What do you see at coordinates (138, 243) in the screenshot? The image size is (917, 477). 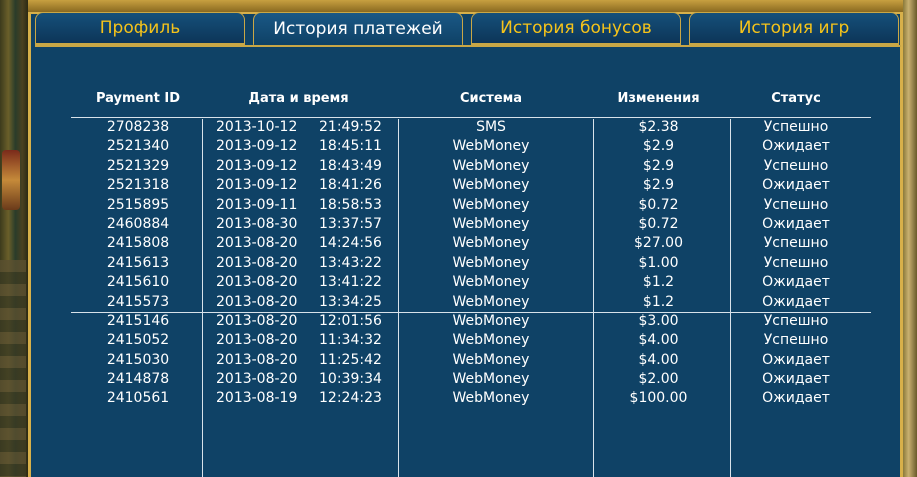 I see `cell-payment-id: 2415808` at bounding box center [138, 243].